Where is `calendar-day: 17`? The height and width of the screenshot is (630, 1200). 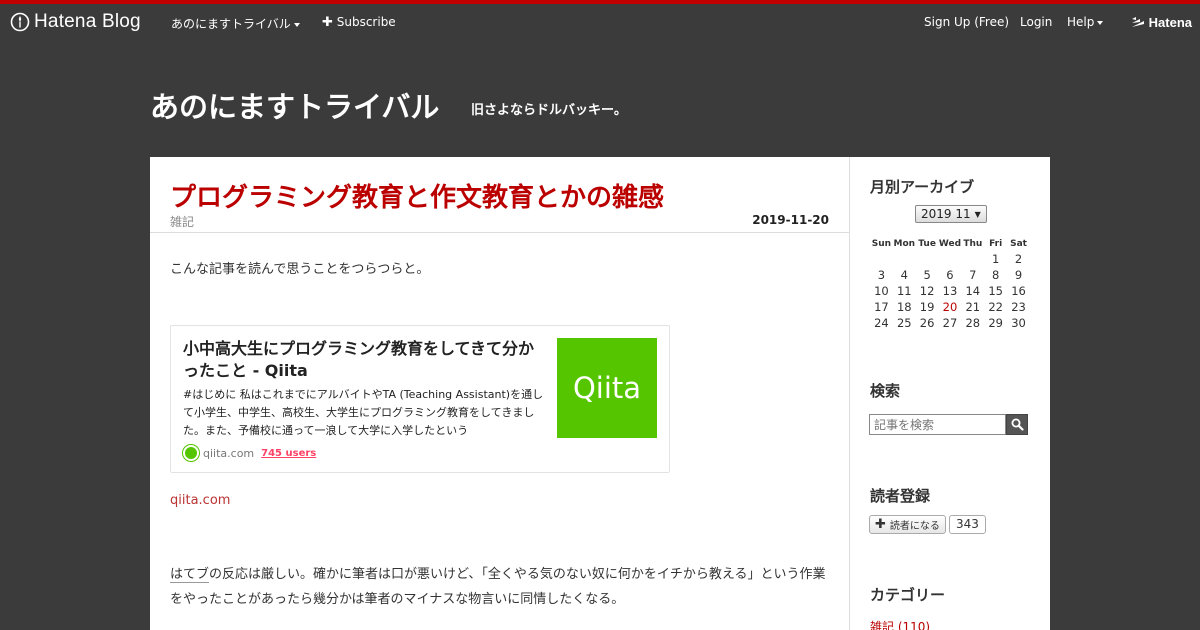 calendar-day: 17 is located at coordinates (881, 307).